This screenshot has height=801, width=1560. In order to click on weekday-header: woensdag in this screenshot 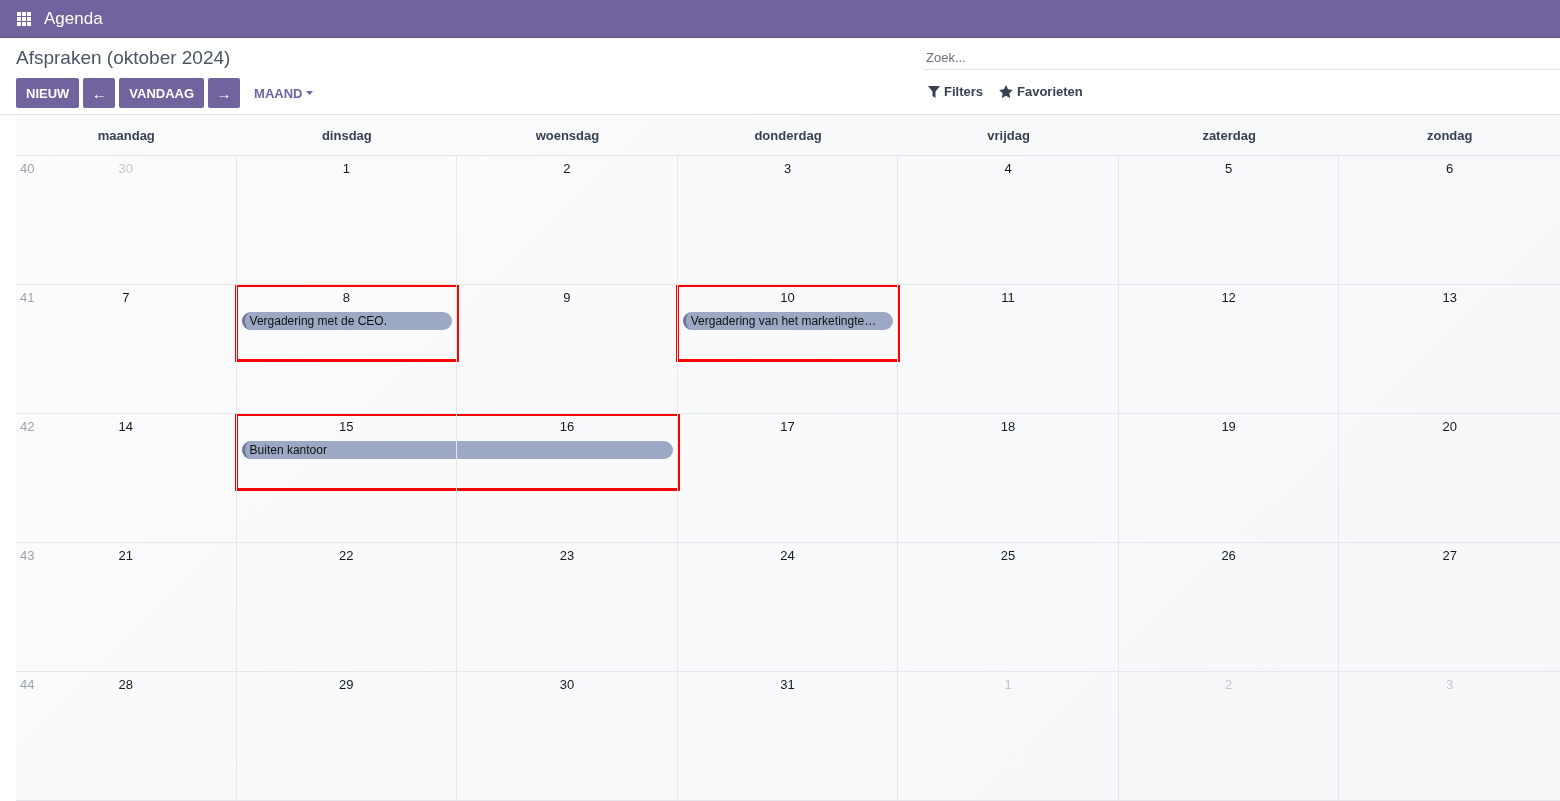, I will do `click(567, 135)`.